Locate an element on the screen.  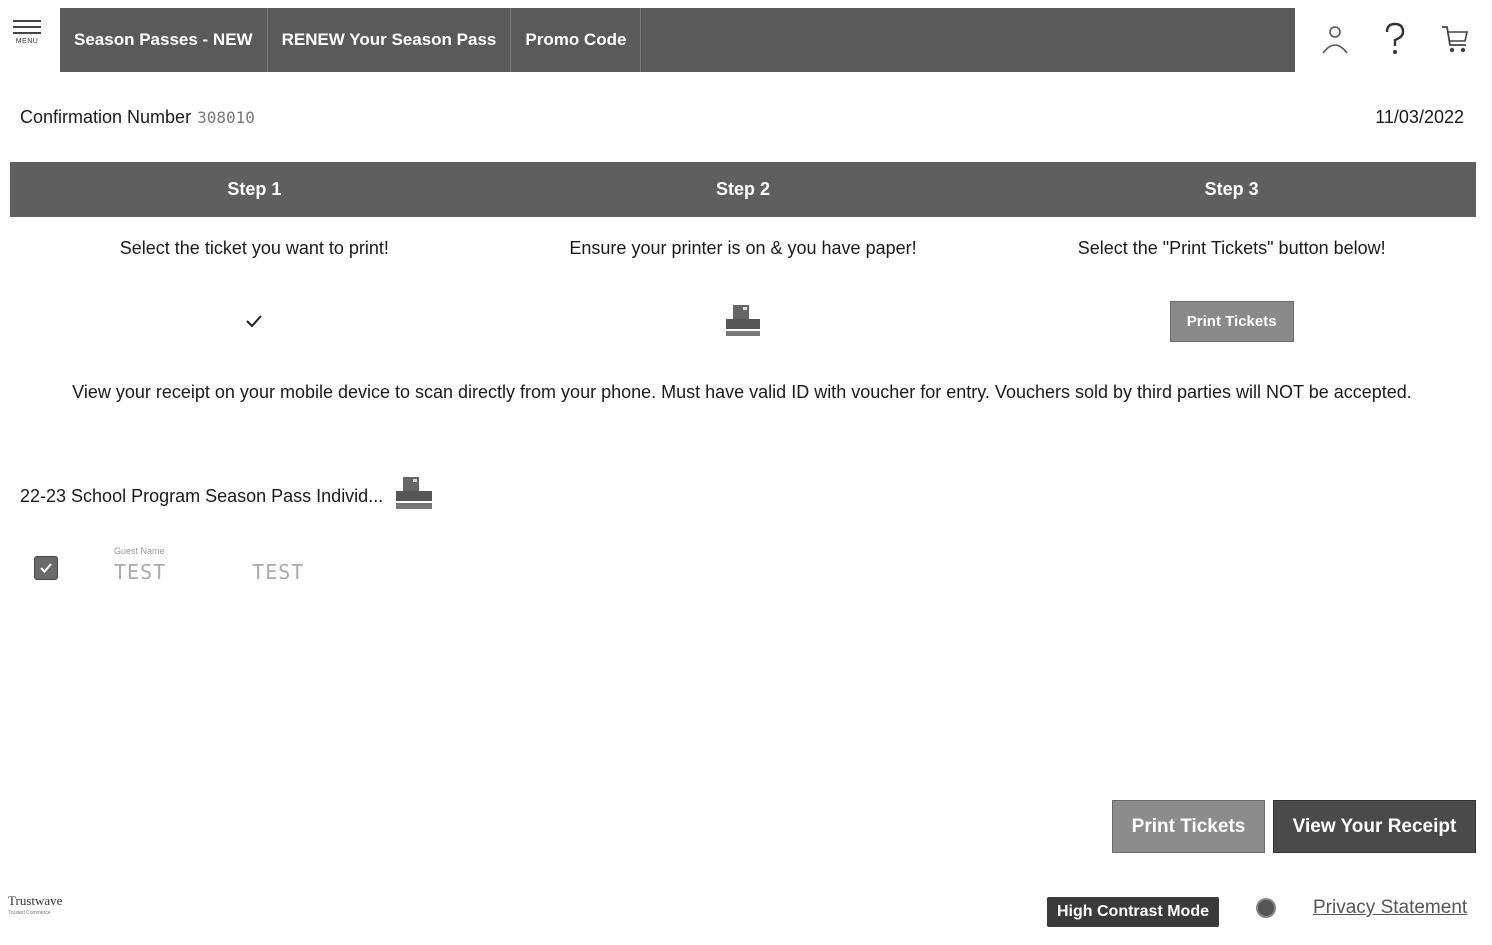
trustwave-subtitle: Trusted Commerce is located at coordinates (29, 913).